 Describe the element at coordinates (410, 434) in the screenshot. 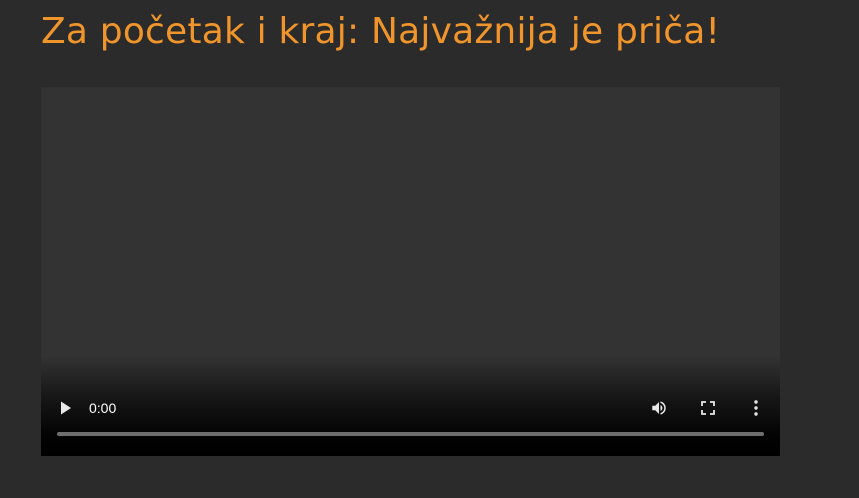

I see `progress-bar` at that location.